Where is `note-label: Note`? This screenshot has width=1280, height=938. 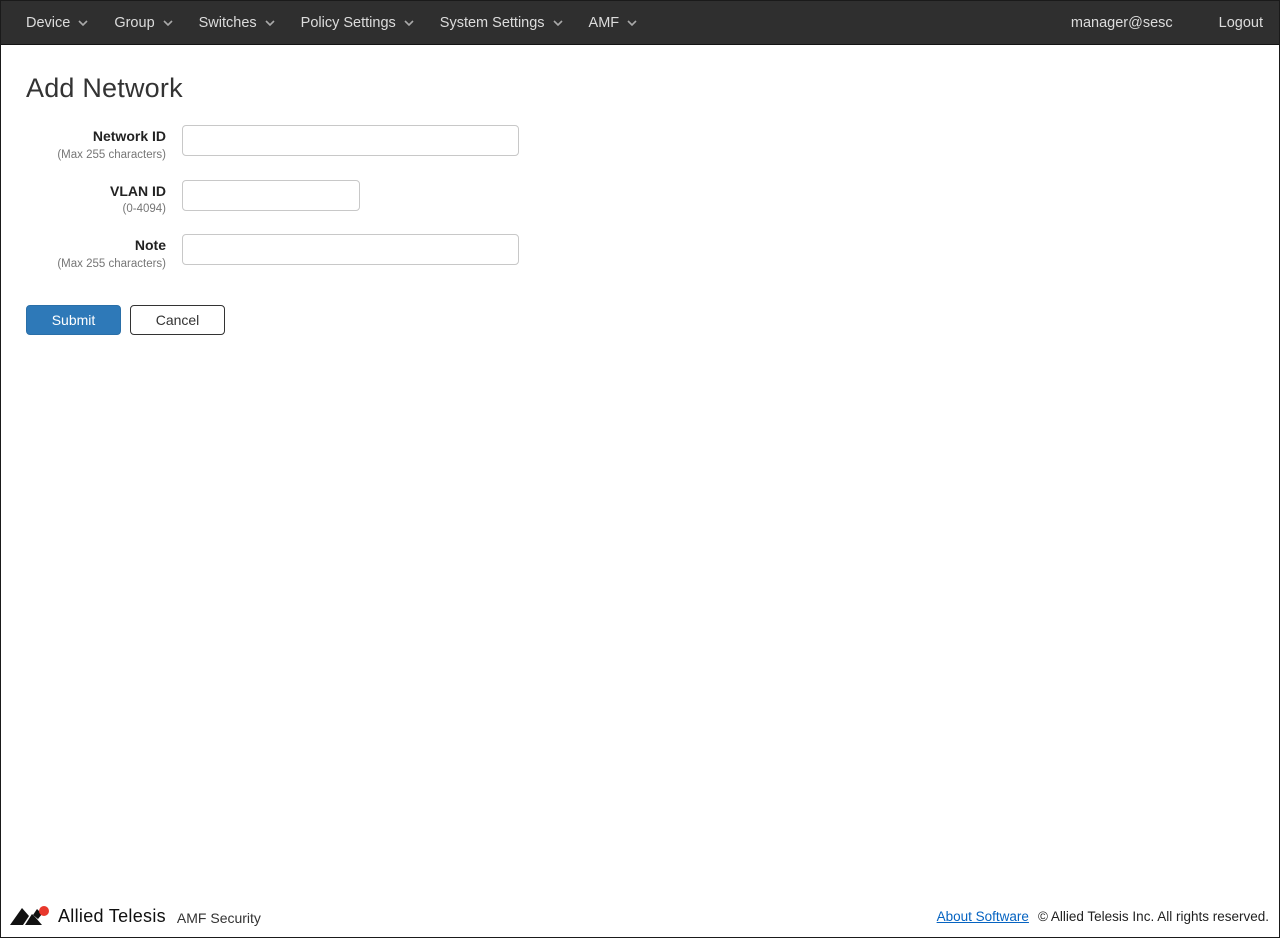
note-label: Note is located at coordinates (150, 245).